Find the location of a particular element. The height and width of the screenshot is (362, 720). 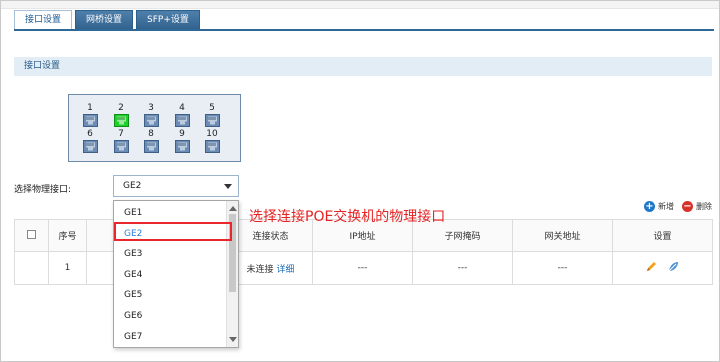

port-2: 2 is located at coordinates (121, 115).